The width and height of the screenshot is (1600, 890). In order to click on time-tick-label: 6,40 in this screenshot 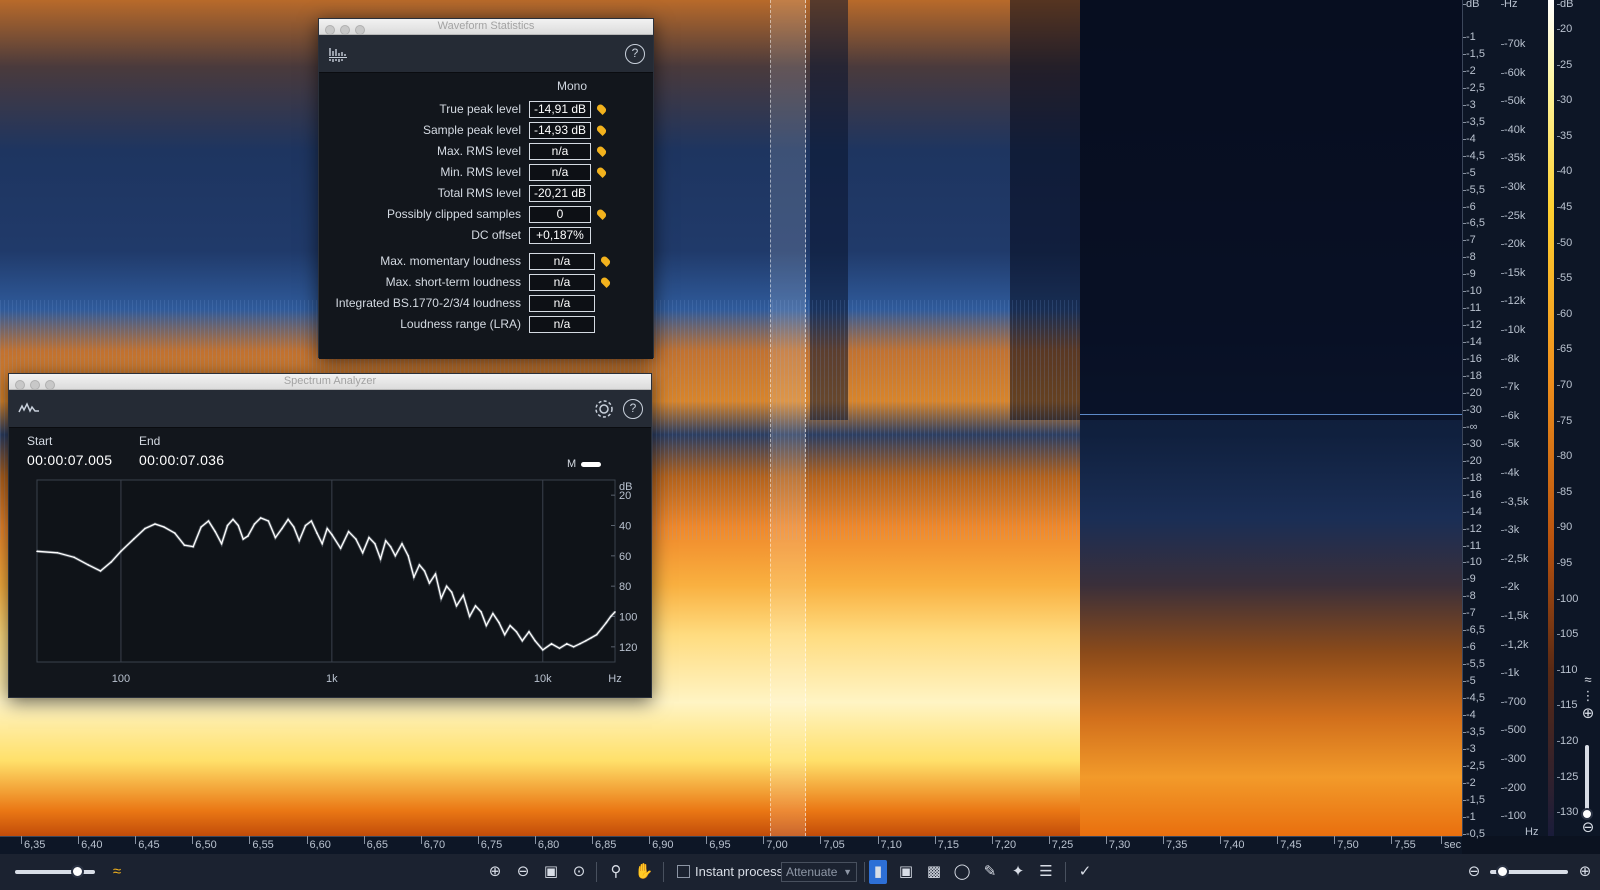, I will do `click(90, 843)`.